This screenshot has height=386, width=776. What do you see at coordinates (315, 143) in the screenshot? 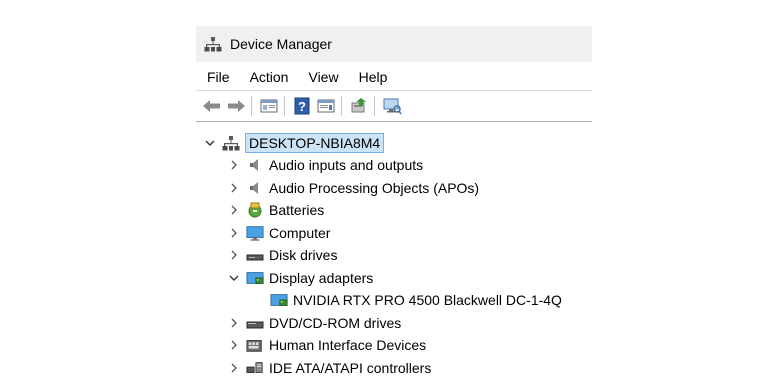
I see `tree-root-label: DESKTOP-NBIA8M4` at bounding box center [315, 143].